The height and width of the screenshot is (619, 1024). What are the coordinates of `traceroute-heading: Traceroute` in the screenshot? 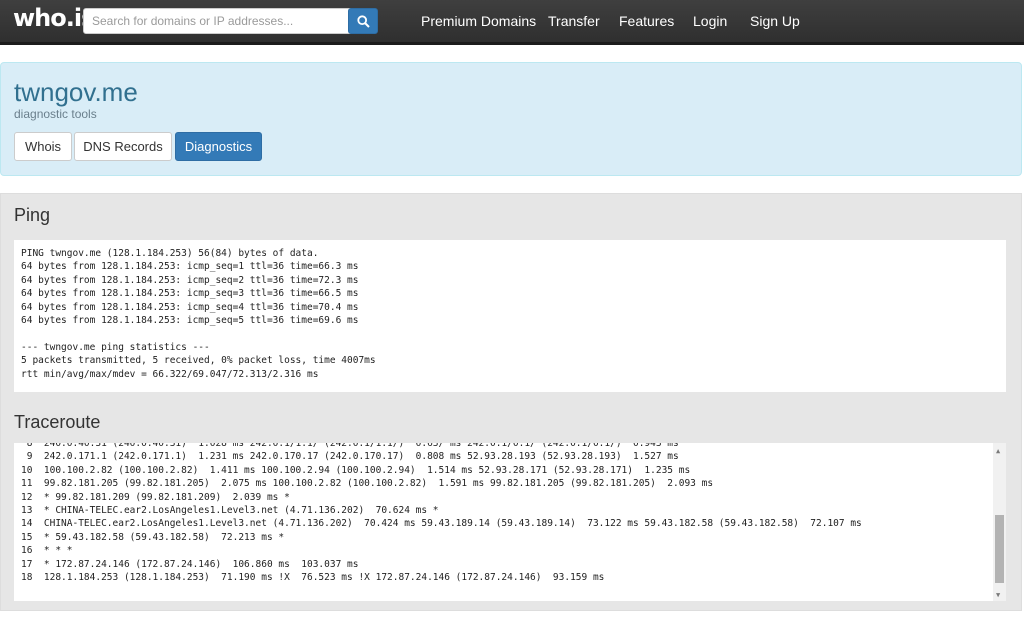 It's located at (57, 422).